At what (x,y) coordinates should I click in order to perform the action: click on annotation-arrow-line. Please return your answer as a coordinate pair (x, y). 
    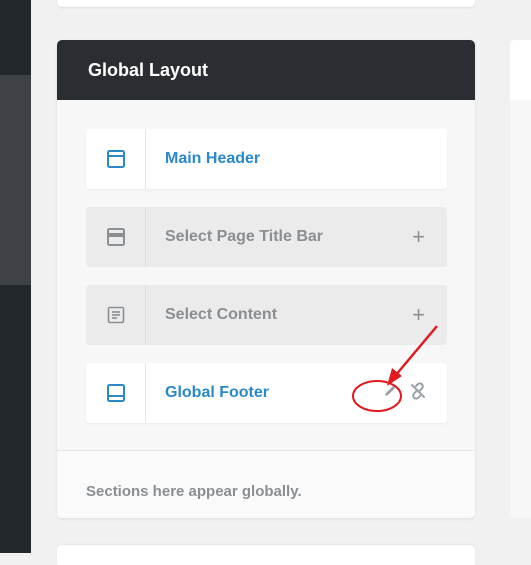
    Looking at the image, I should click on (416, 351).